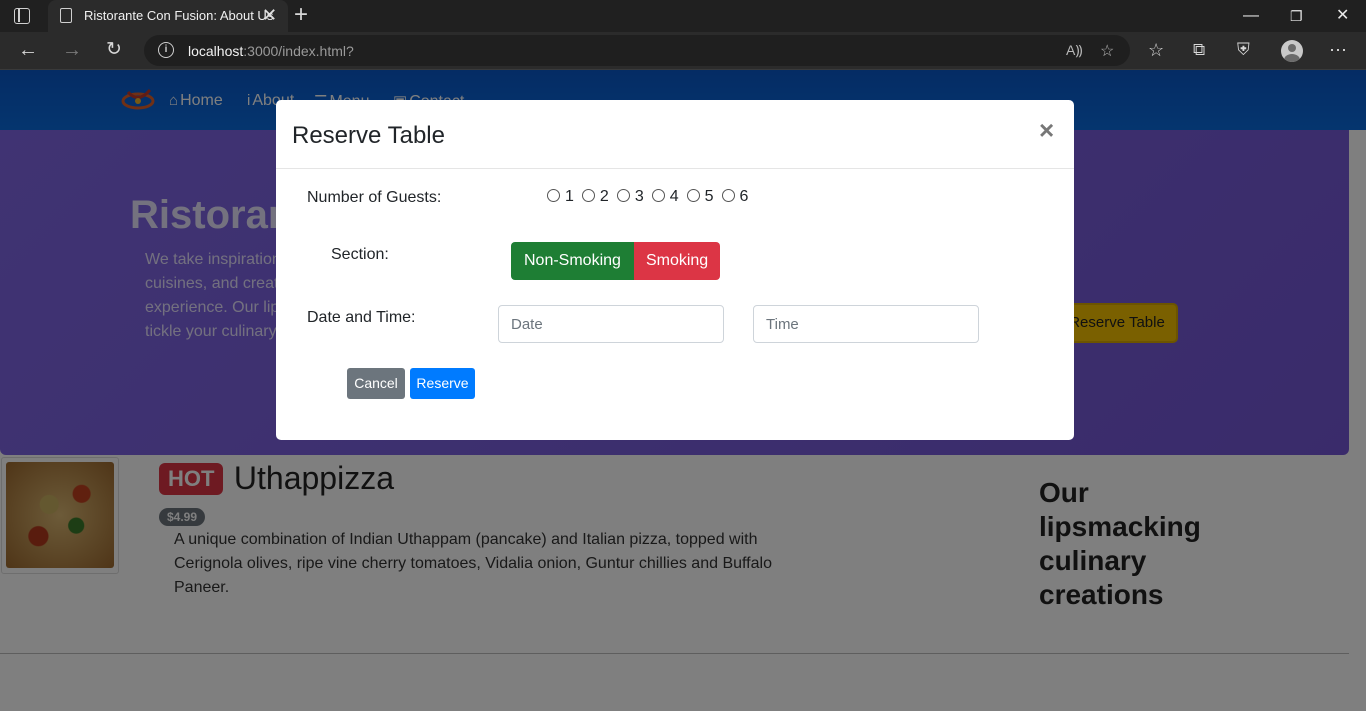 This screenshot has height=711, width=1366. I want to click on guest-option-4: 4, so click(665, 197).